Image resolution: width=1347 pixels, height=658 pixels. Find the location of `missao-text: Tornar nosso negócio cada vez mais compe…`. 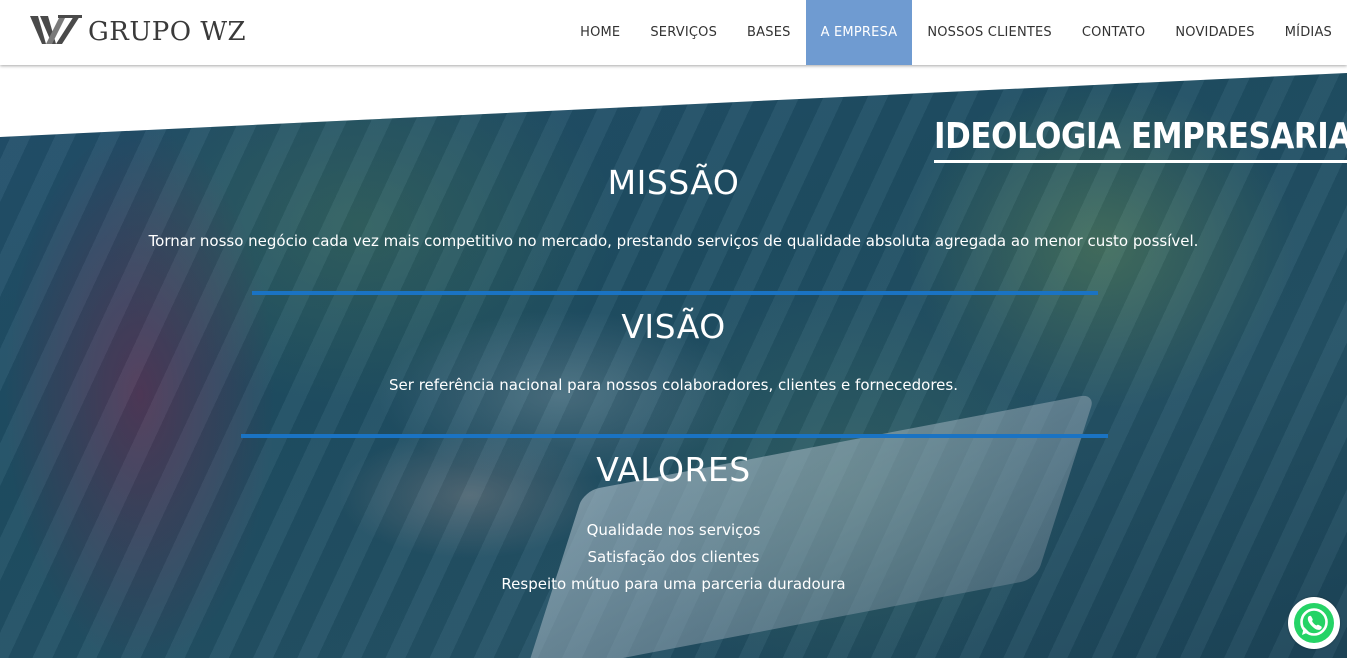

missao-text: Tornar nosso negócio cada vez mais compe… is located at coordinates (673, 241).